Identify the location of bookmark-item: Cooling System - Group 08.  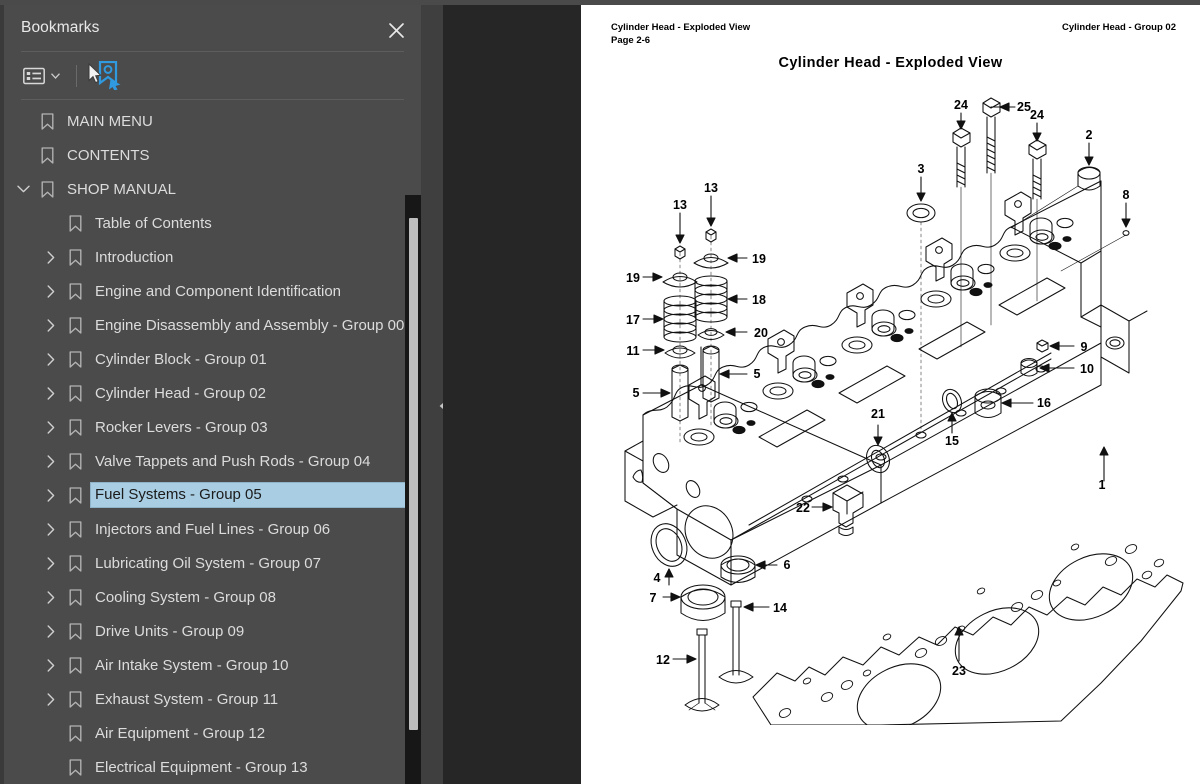
(212, 597).